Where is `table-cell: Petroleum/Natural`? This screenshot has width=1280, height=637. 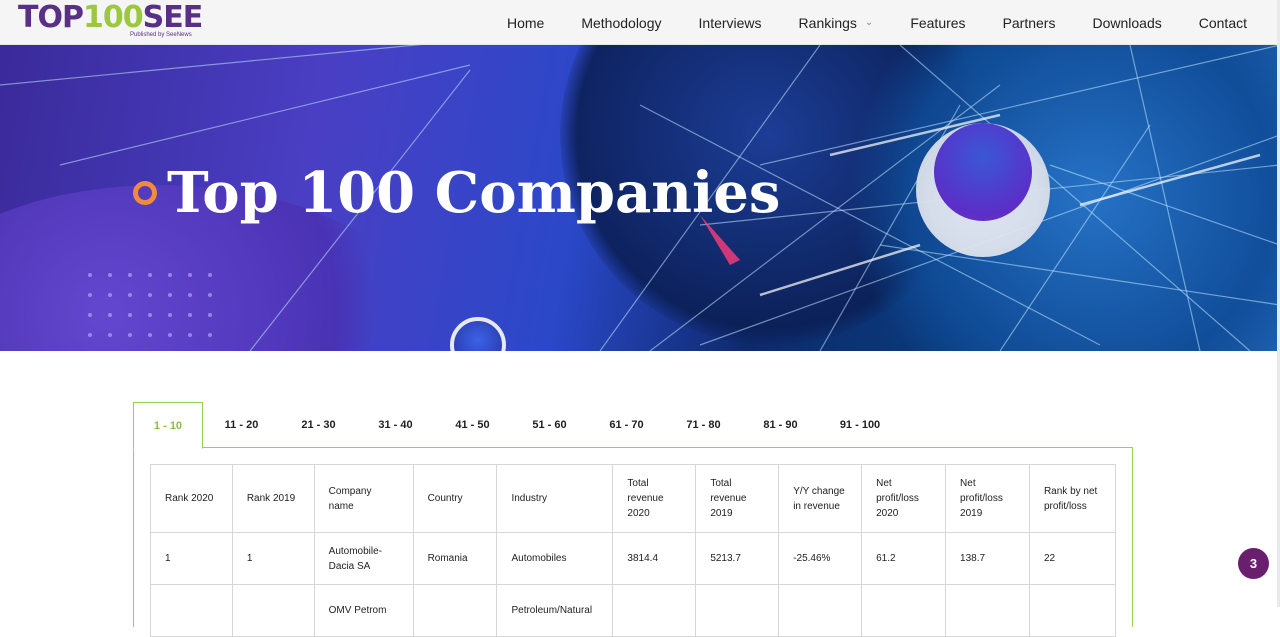 table-cell: Petroleum/Natural is located at coordinates (555, 610).